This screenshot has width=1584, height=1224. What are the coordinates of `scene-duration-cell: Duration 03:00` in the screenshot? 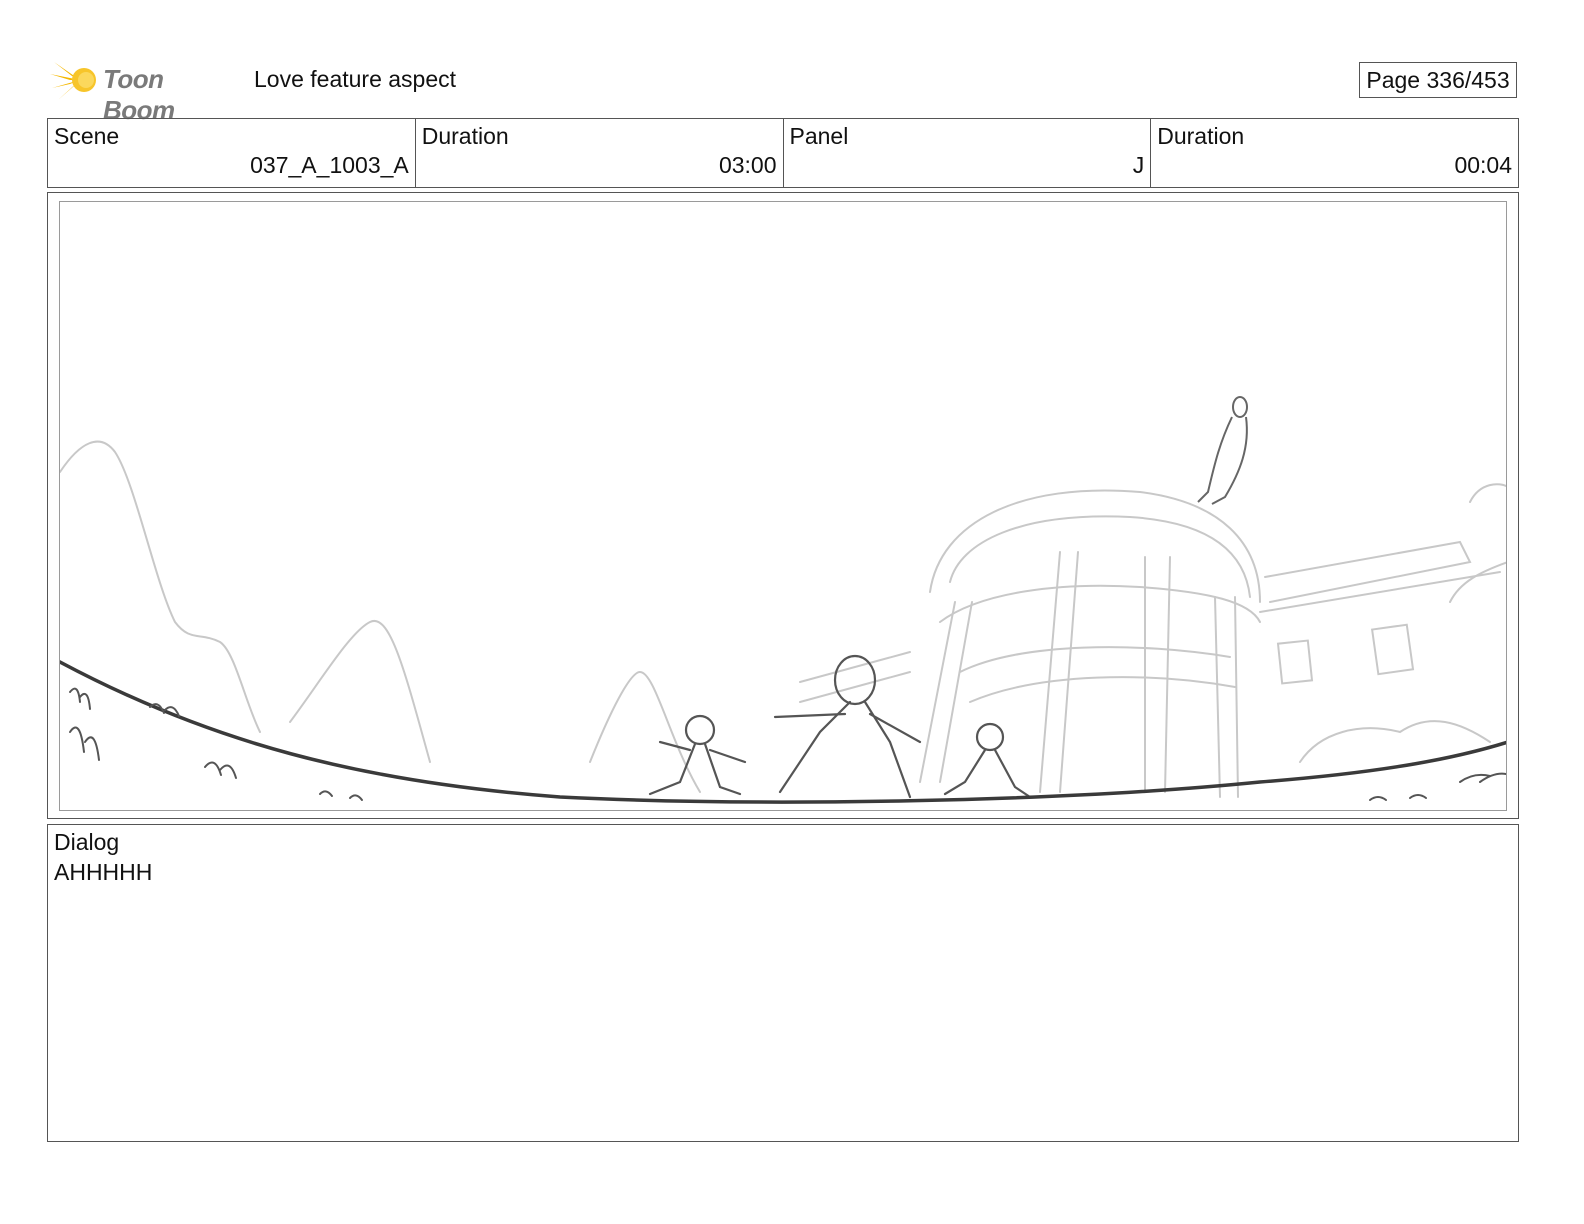 It's located at (600, 153).